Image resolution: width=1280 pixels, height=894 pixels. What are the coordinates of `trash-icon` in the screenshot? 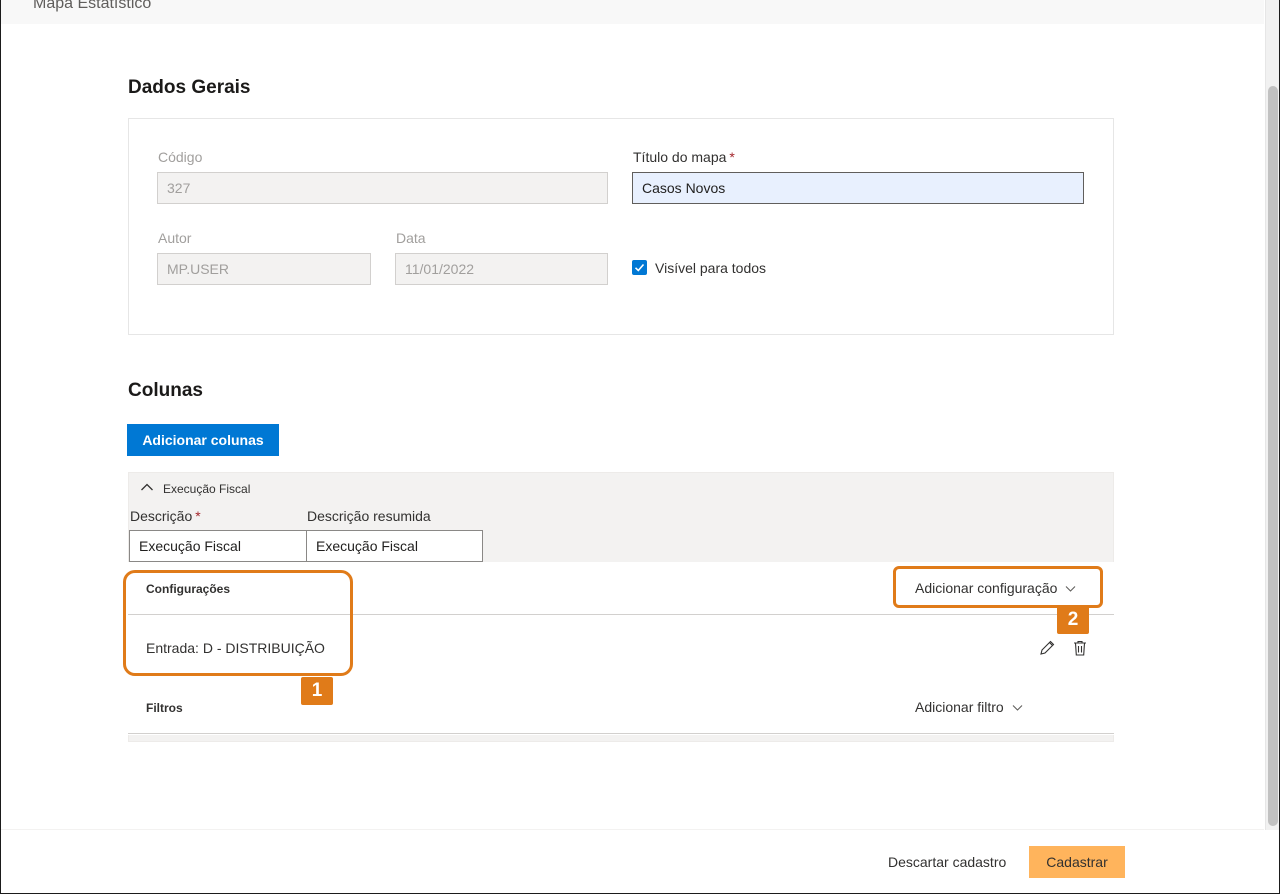 It's located at (1080, 648).